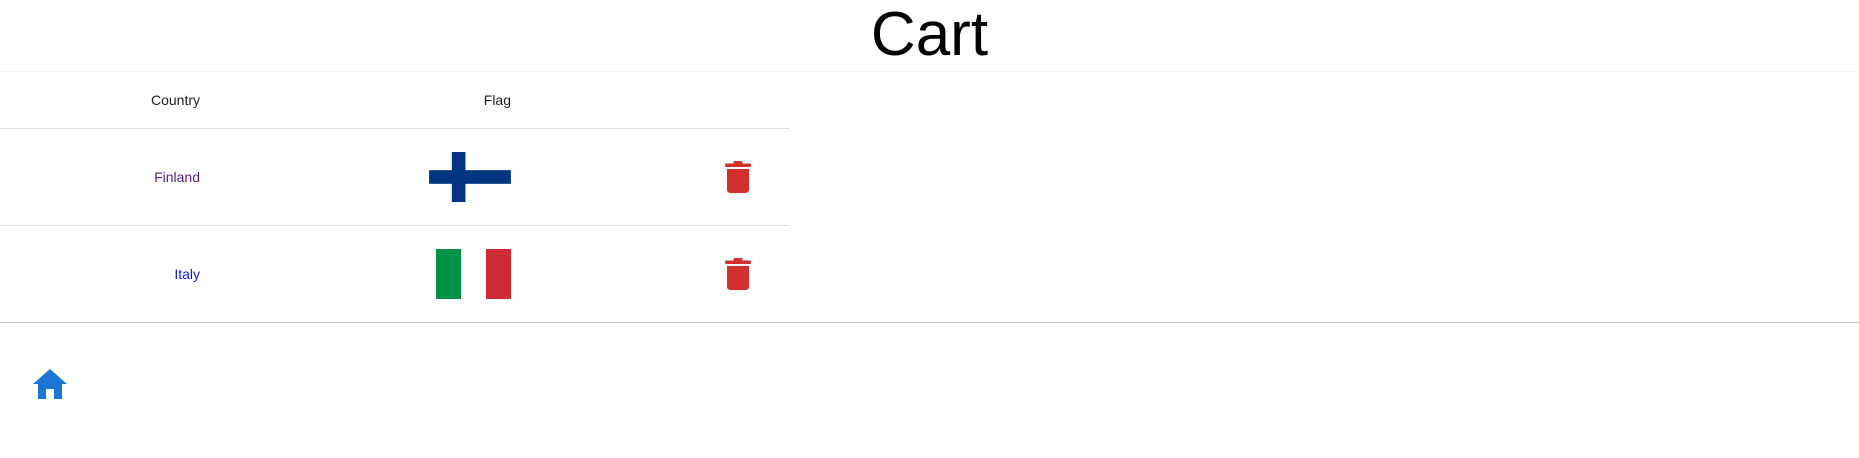 This screenshot has height=458, width=1859. Describe the element at coordinates (929, 34) in the screenshot. I see `page-title: Cart` at that location.